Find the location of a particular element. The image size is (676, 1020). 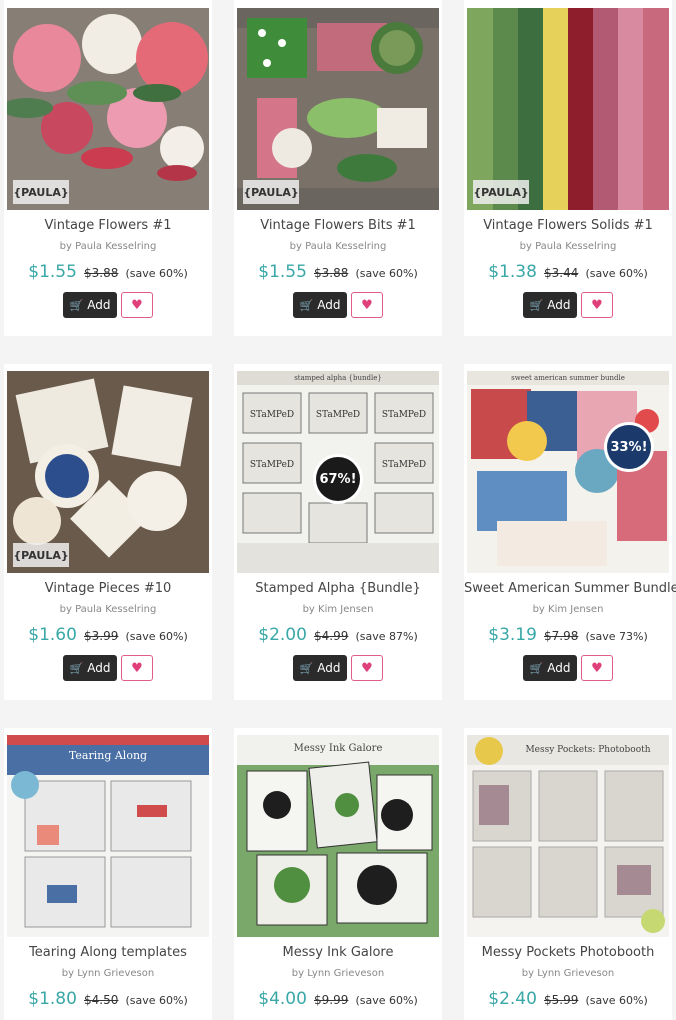

product-thumbnail: Messy Ink Galore is located at coordinates (338, 836).